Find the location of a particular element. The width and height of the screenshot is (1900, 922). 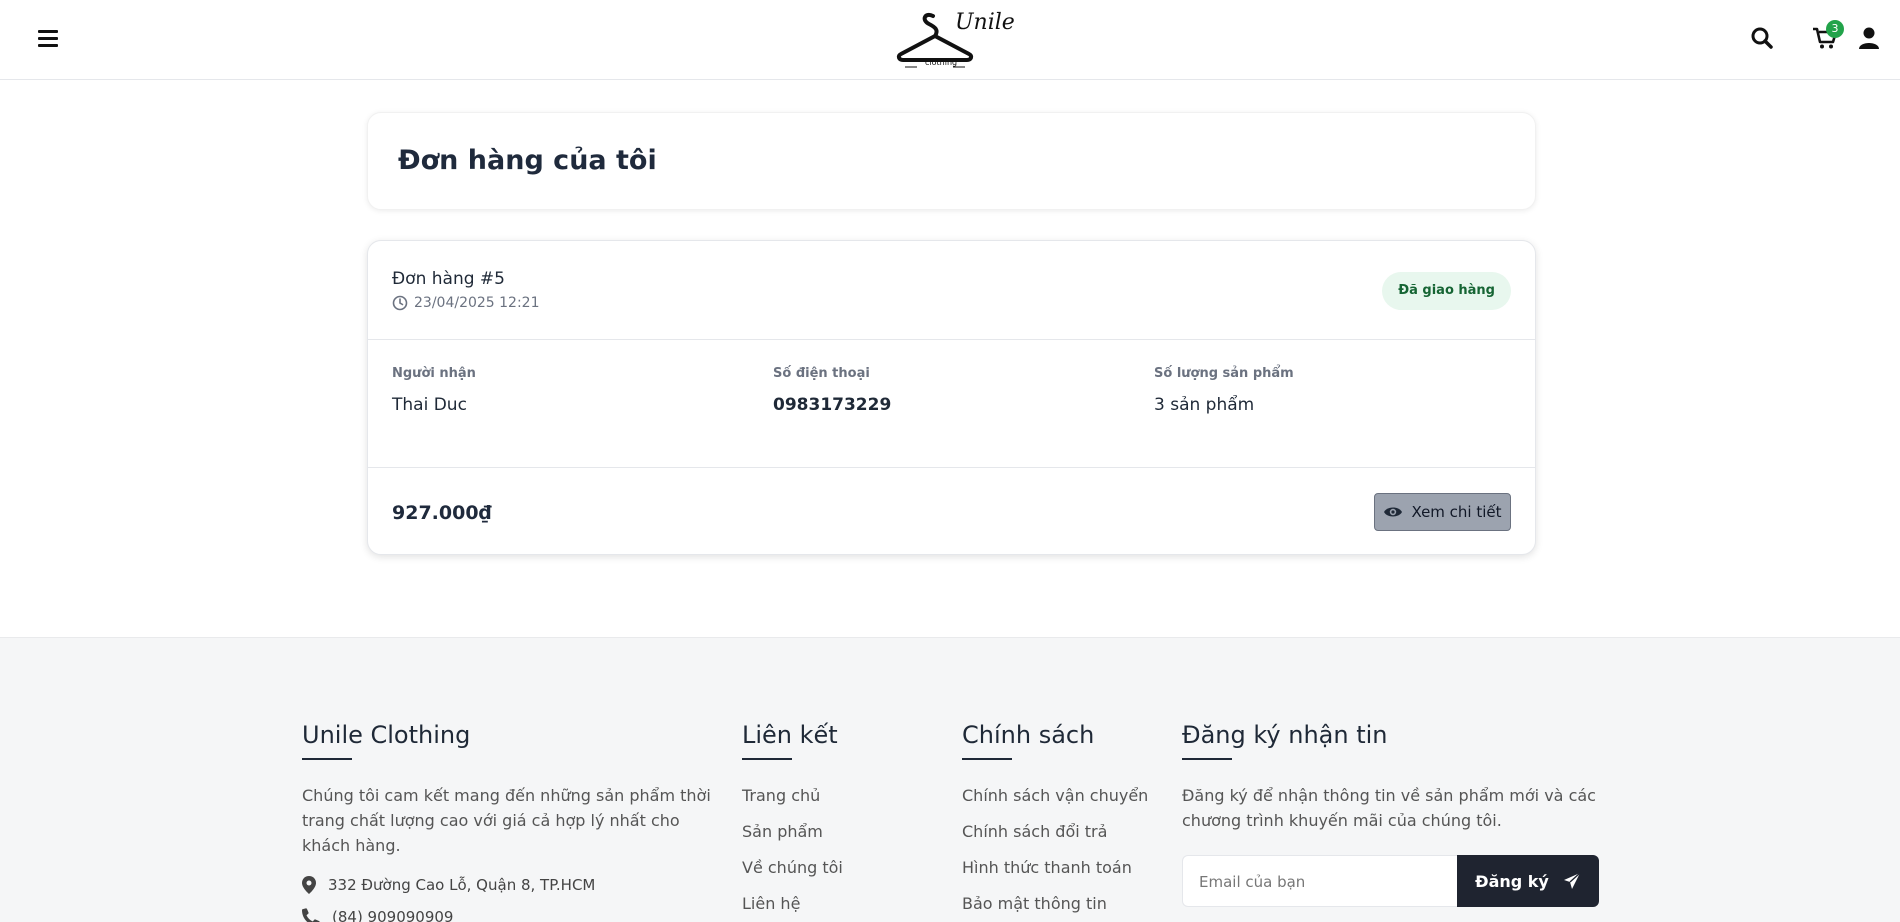

send-icon is located at coordinates (1572, 880).